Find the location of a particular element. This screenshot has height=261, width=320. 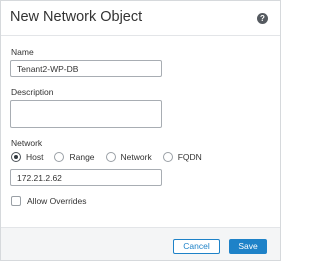

radio-fqdn is located at coordinates (167, 157).